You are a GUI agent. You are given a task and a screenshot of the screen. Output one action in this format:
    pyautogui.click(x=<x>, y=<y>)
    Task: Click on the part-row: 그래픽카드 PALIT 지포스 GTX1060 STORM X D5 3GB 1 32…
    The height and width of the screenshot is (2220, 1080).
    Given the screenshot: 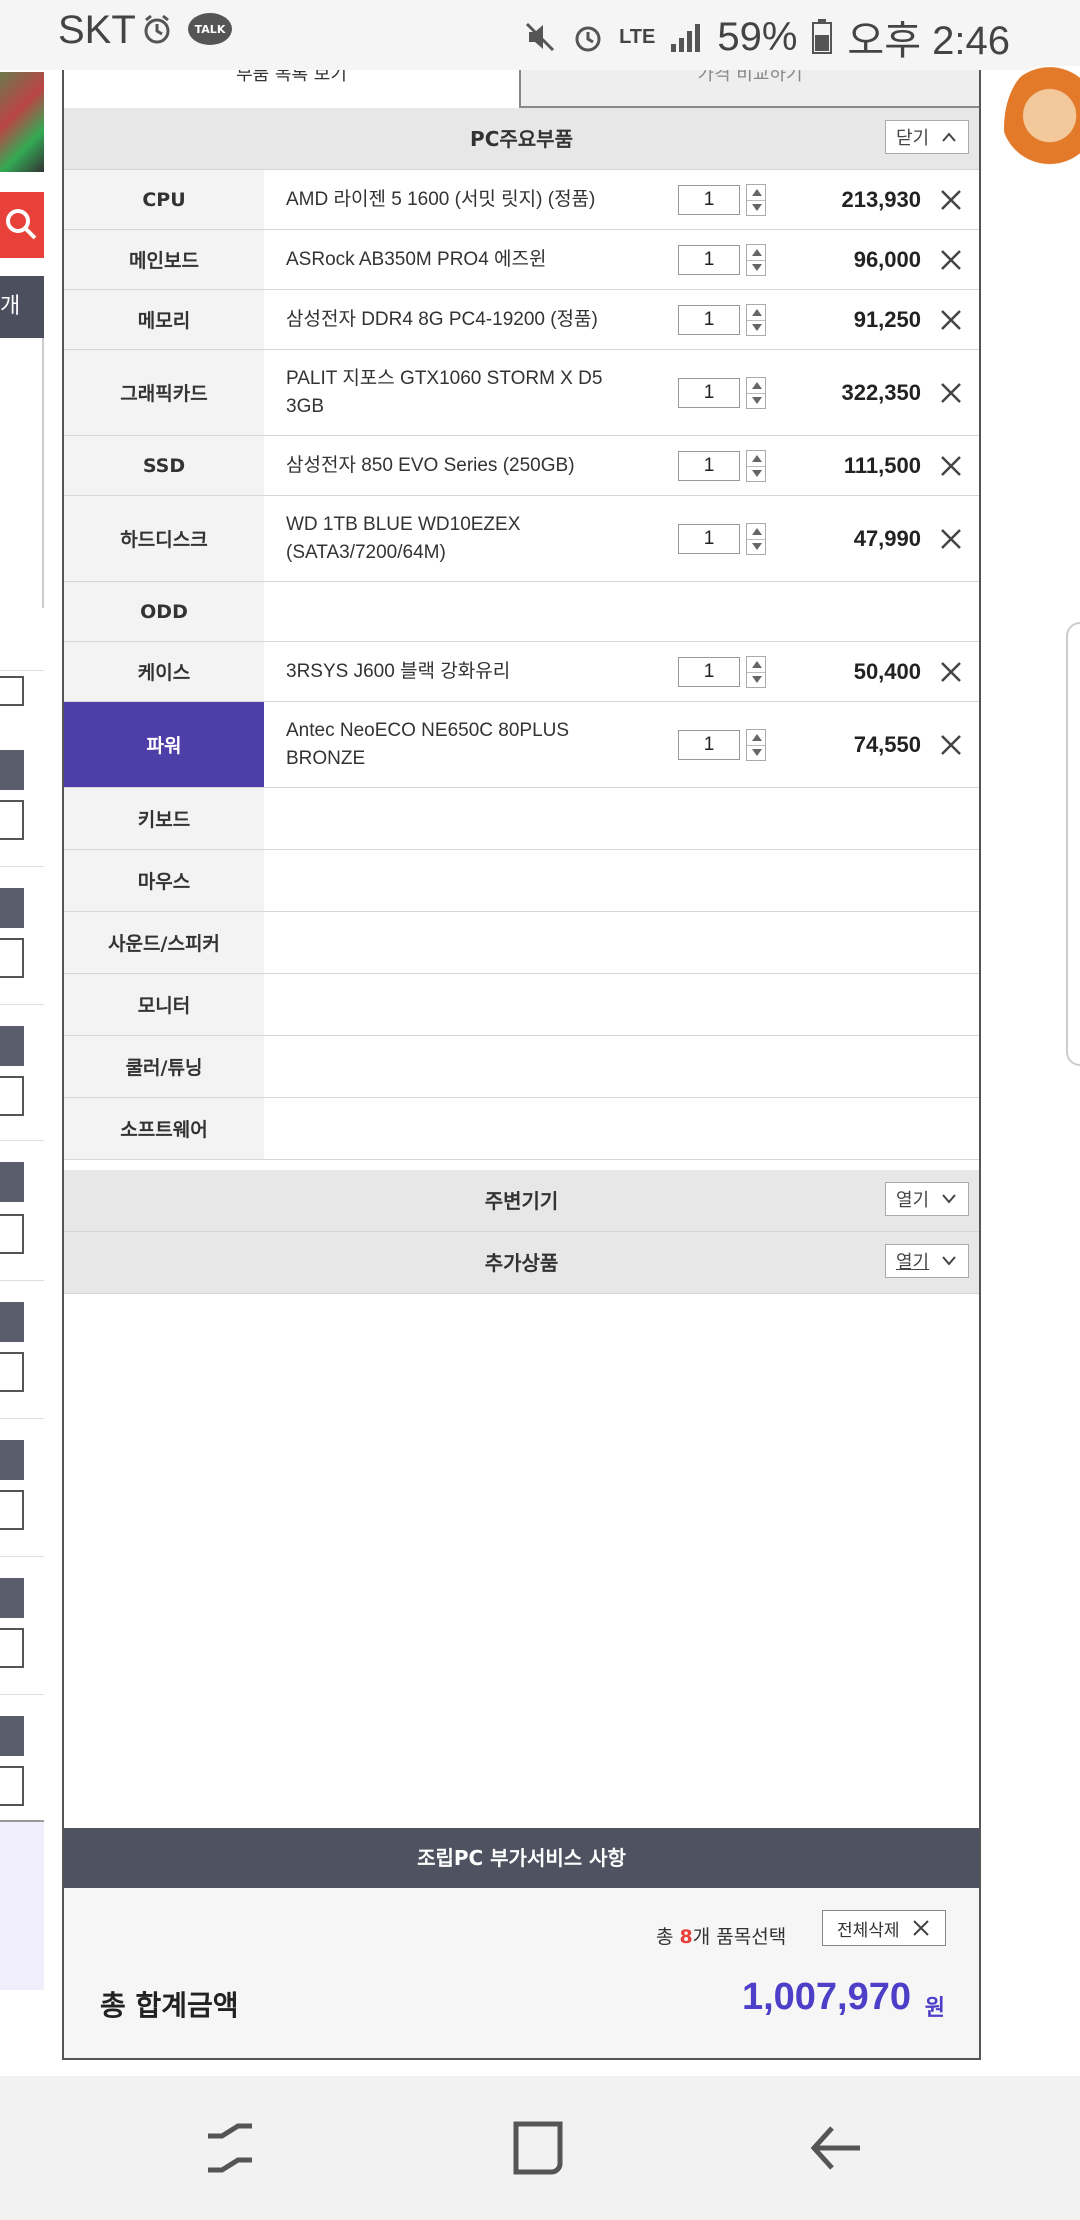 What is the action you would take?
    pyautogui.click(x=521, y=393)
    